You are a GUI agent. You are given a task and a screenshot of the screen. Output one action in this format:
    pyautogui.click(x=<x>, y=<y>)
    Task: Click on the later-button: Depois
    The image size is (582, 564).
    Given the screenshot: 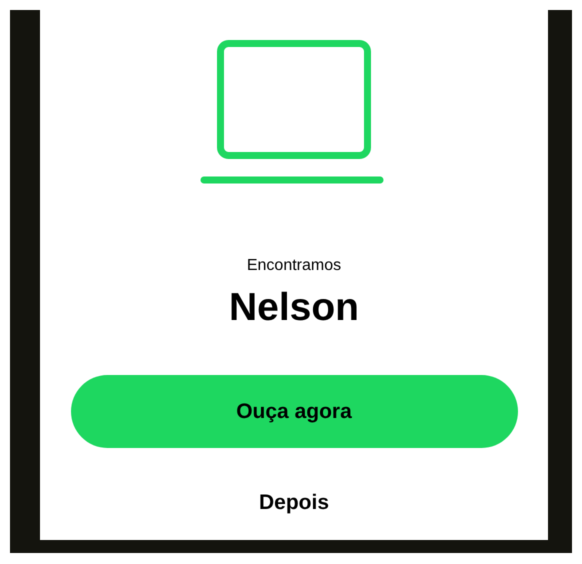 What is the action you would take?
    pyautogui.click(x=293, y=503)
    